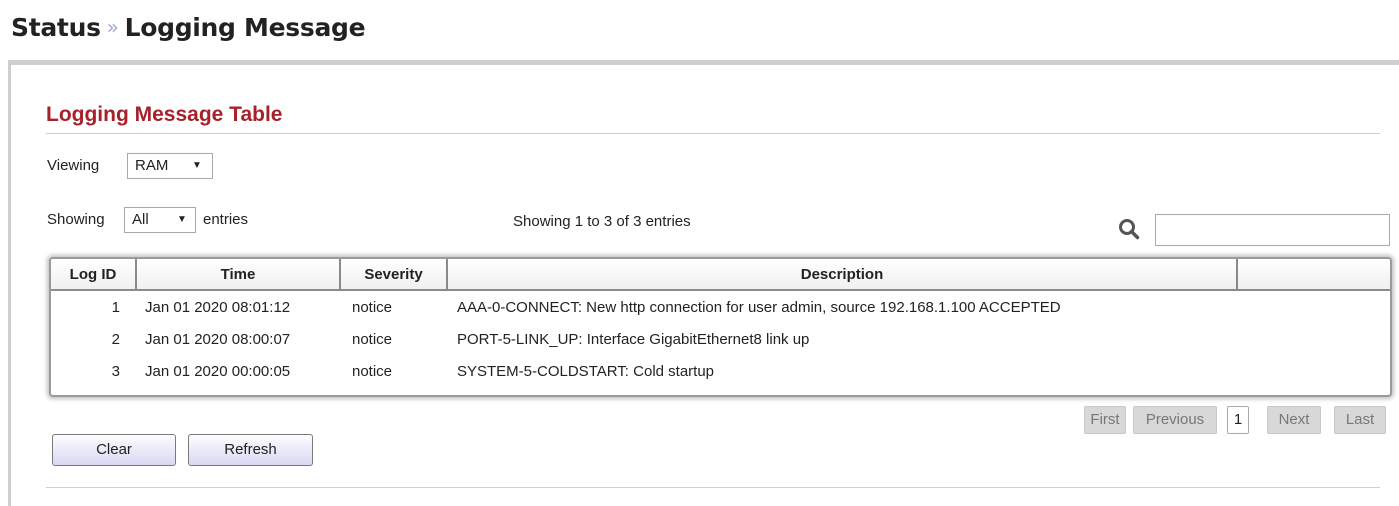 The image size is (1399, 506). Describe the element at coordinates (226, 219) in the screenshot. I see `entries-label: entries` at that location.